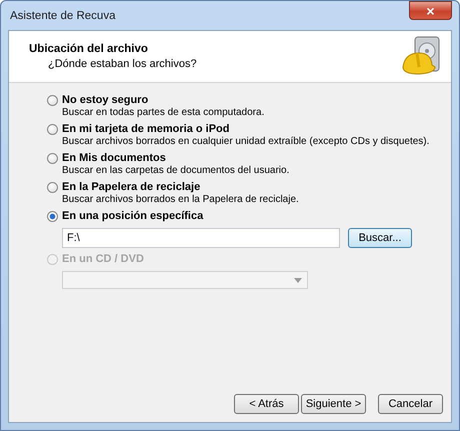  What do you see at coordinates (89, 49) in the screenshot?
I see `header-title: Ubicación del archivo` at bounding box center [89, 49].